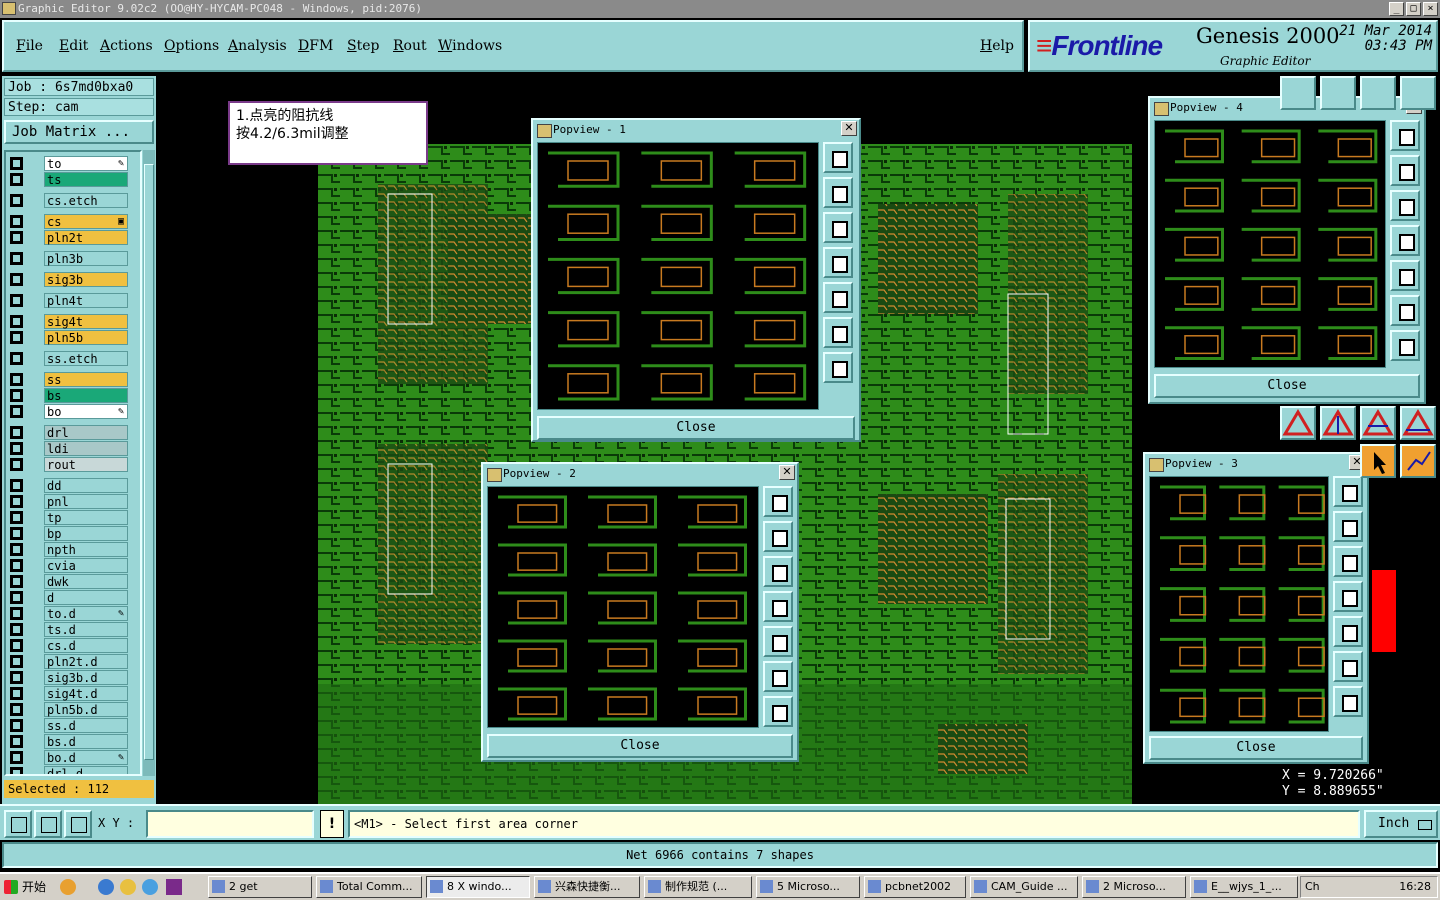 Image resolution: width=1440 pixels, height=900 pixels. What do you see at coordinates (86, 565) in the screenshot?
I see `layer-name: cvia` at bounding box center [86, 565].